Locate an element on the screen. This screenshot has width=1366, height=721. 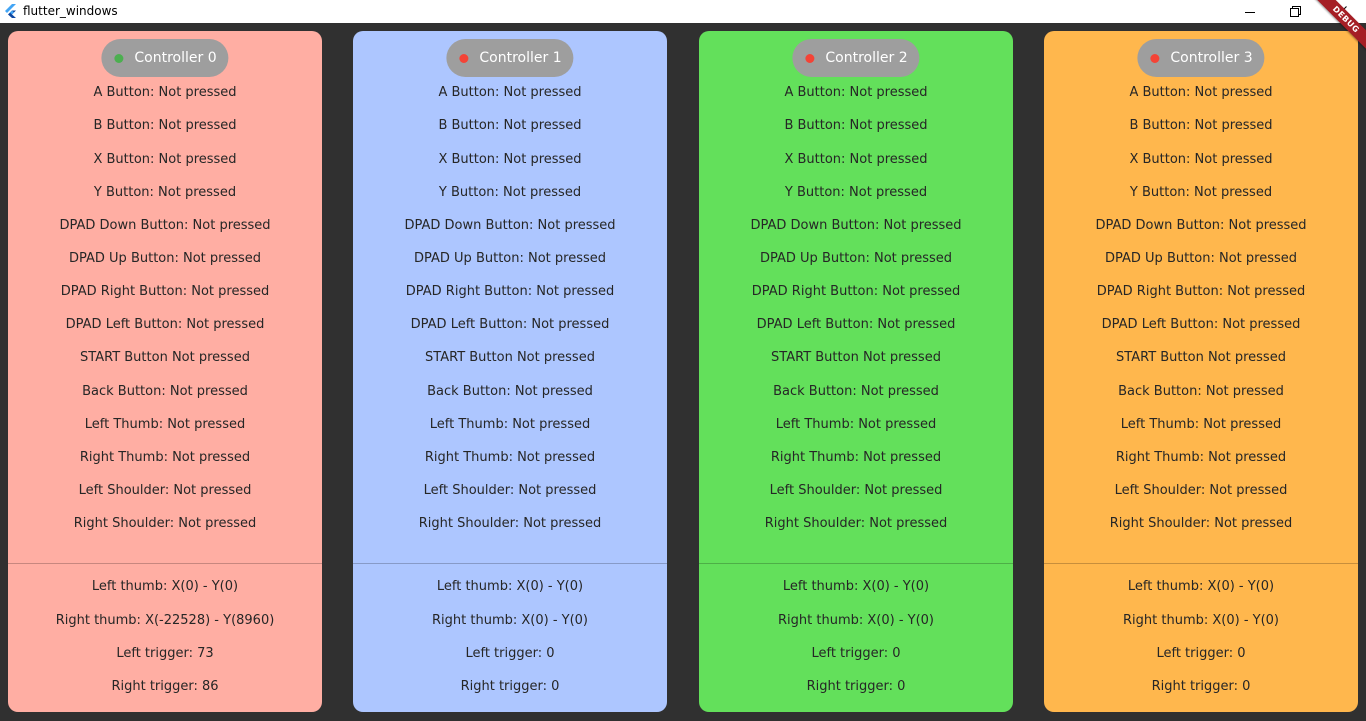
close-button is located at coordinates (1341, 11).